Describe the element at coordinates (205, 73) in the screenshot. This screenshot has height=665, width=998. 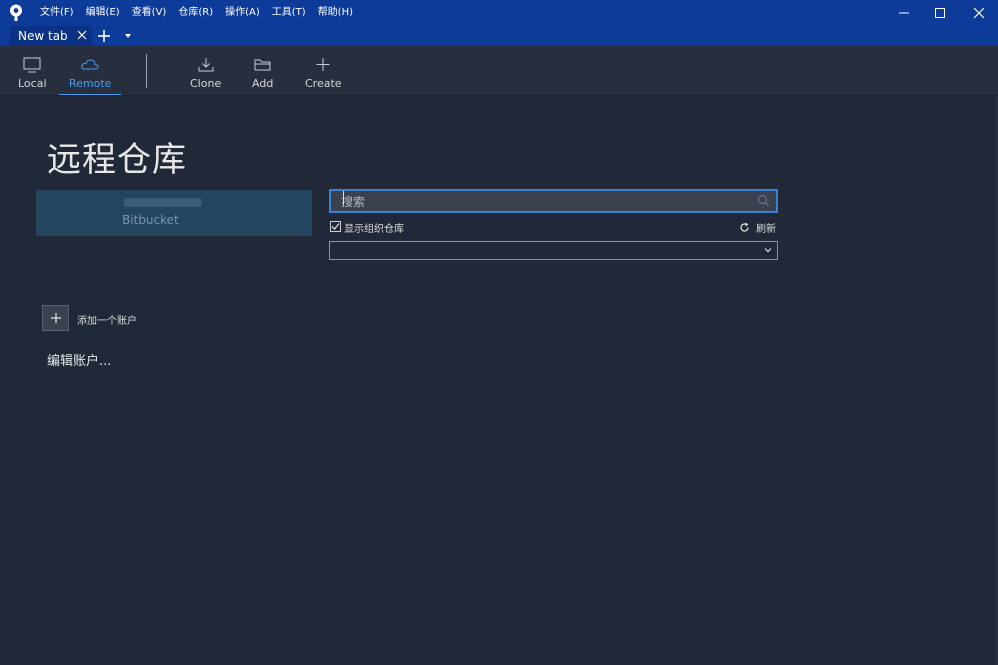
I see `clone-button: Clone` at that location.